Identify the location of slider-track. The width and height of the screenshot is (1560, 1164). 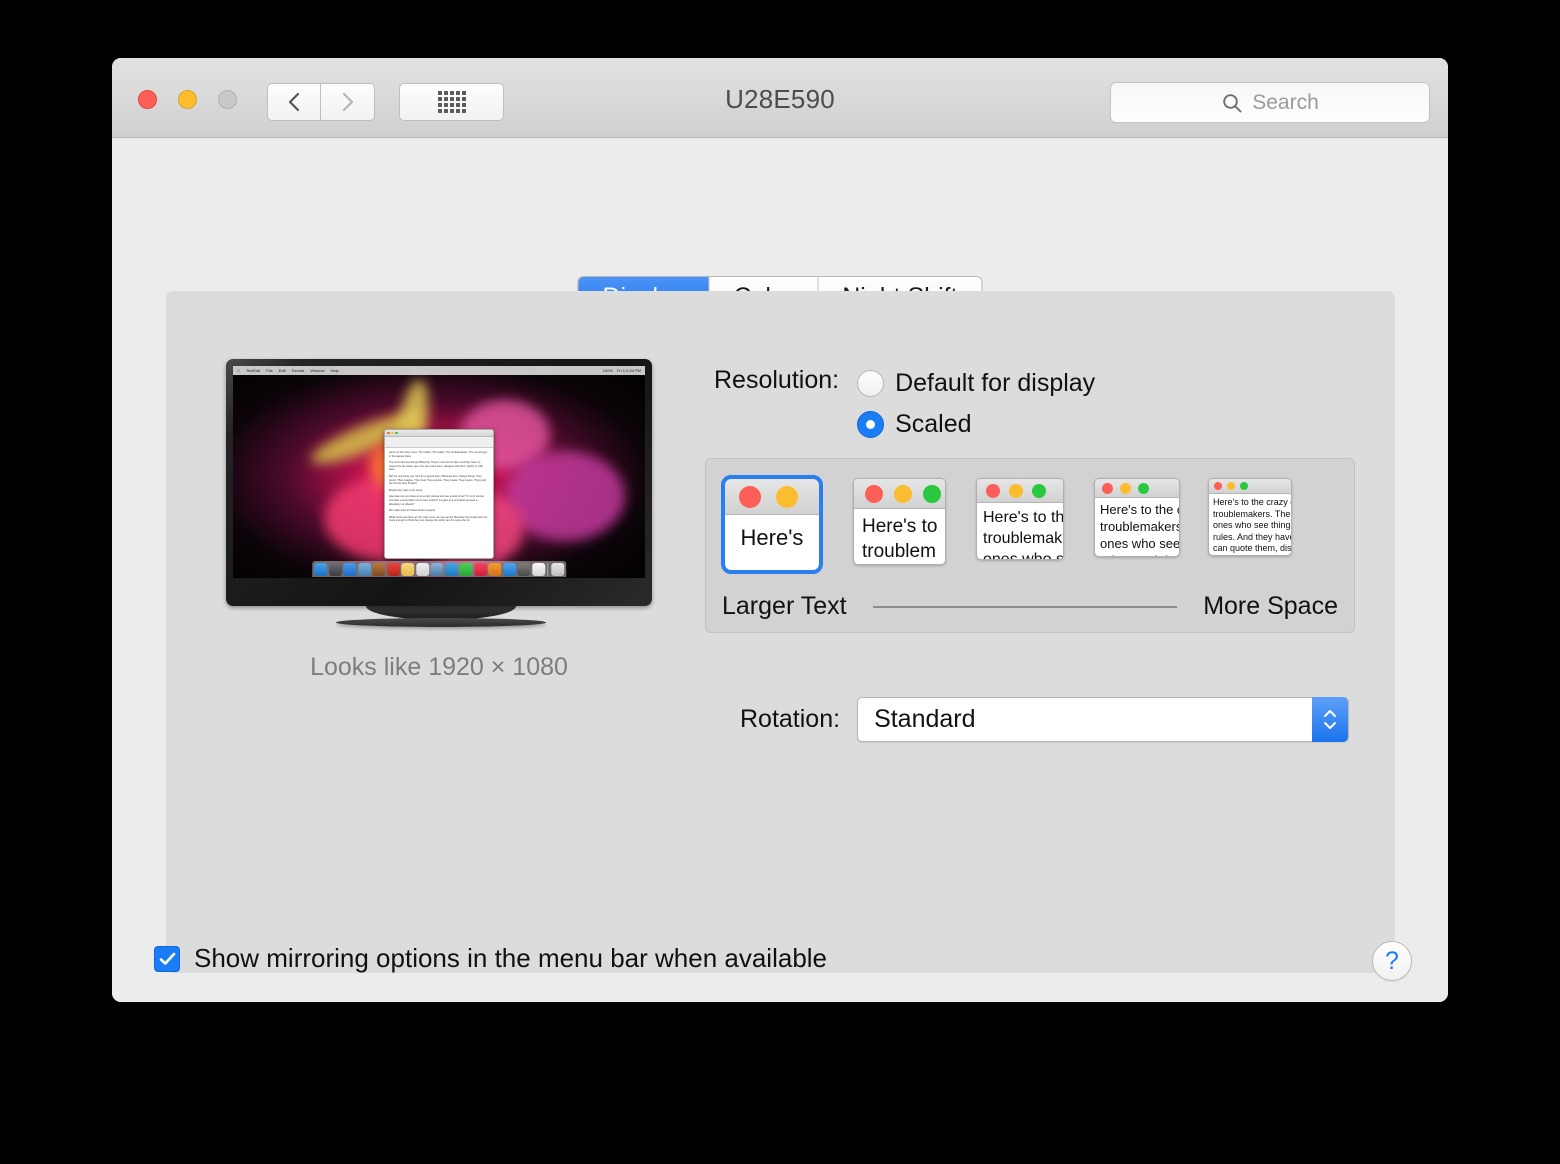
(1025, 606).